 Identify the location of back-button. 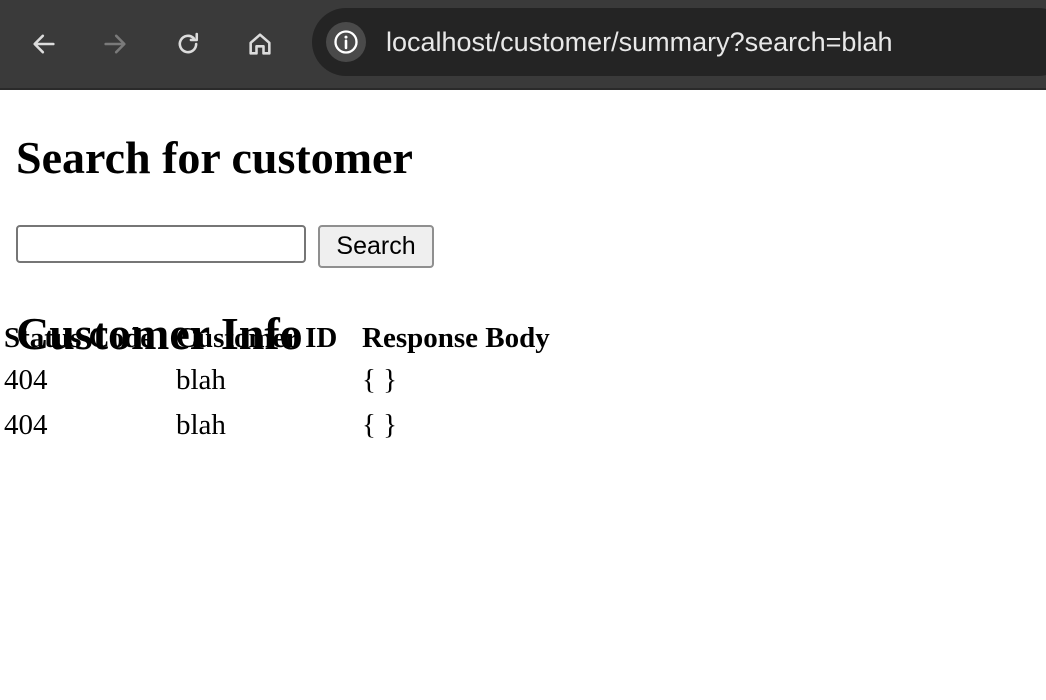
(44, 44).